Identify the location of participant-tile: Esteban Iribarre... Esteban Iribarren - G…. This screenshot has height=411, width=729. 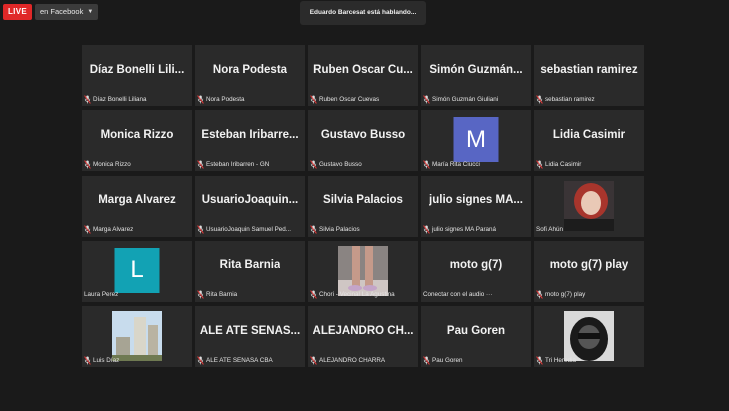
(250, 141).